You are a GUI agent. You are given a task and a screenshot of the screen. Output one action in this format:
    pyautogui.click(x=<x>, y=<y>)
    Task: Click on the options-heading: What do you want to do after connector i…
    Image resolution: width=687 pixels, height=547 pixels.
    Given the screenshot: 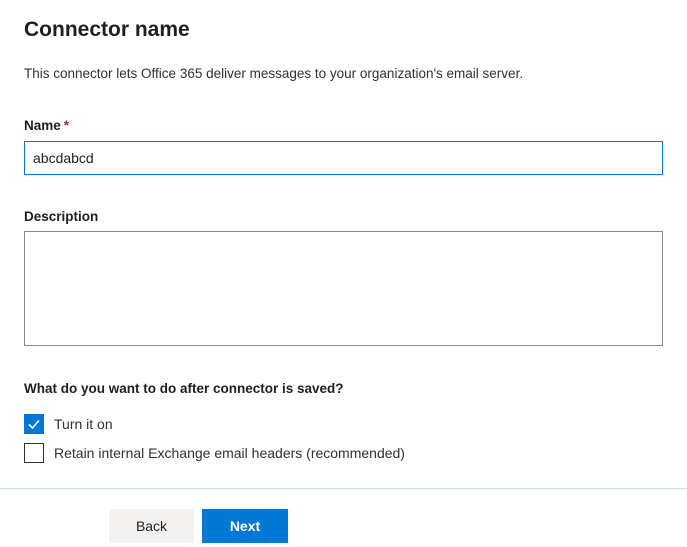 What is the action you would take?
    pyautogui.click(x=184, y=388)
    